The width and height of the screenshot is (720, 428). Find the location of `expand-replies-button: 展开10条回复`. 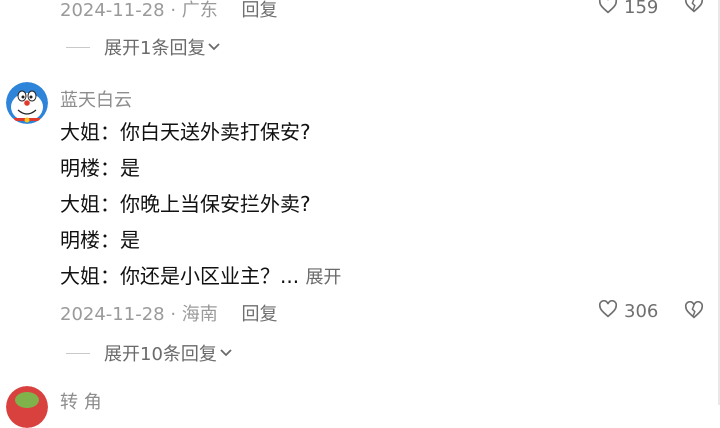

expand-replies-button: 展开10条回复 is located at coordinates (149, 353).